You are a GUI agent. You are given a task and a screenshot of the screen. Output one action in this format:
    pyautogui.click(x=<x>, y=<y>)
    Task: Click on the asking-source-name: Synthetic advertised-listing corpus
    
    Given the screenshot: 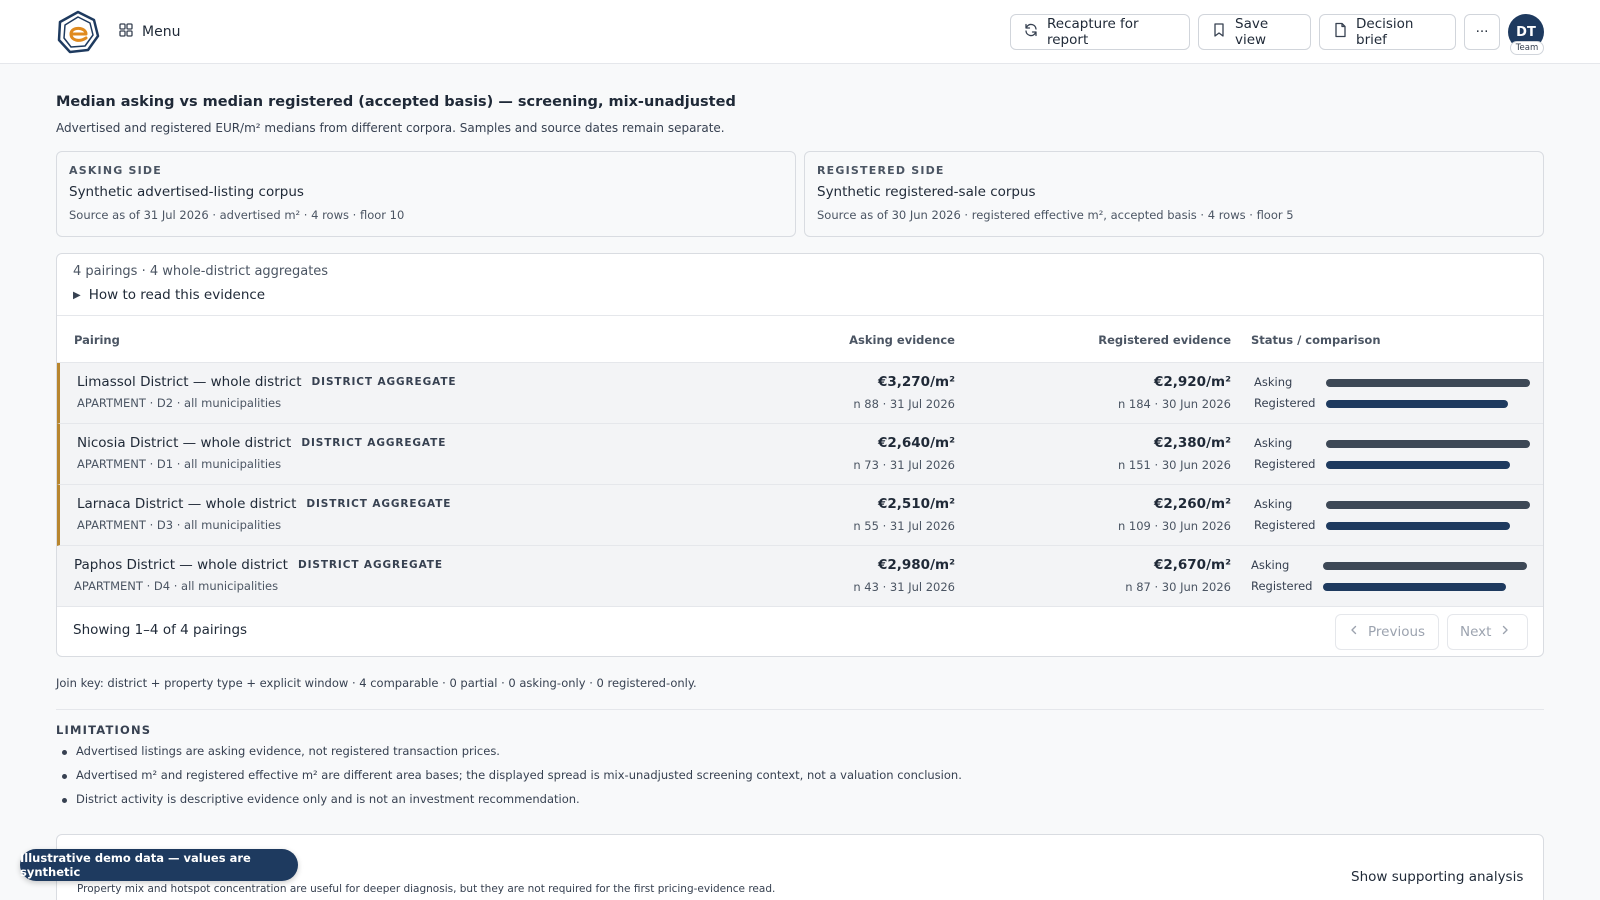 What is the action you would take?
    pyautogui.click(x=186, y=192)
    